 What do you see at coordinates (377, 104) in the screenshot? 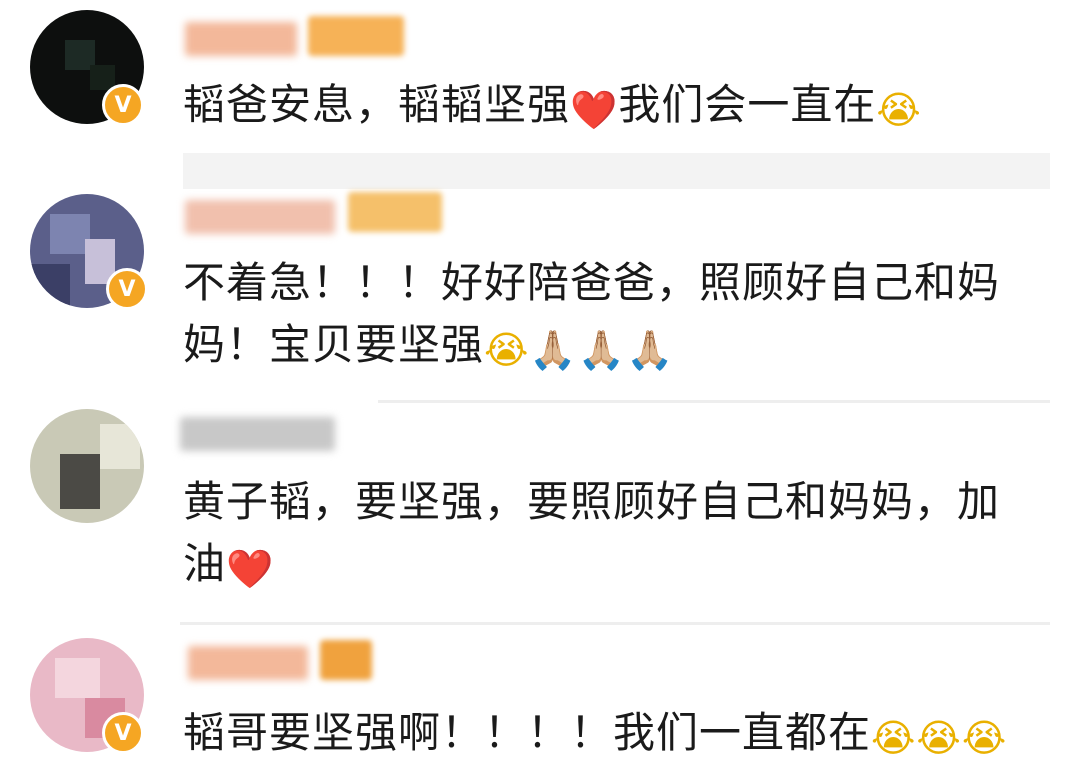
I see `comment-text-part1: 韬爸安息，韬韬坚强` at bounding box center [377, 104].